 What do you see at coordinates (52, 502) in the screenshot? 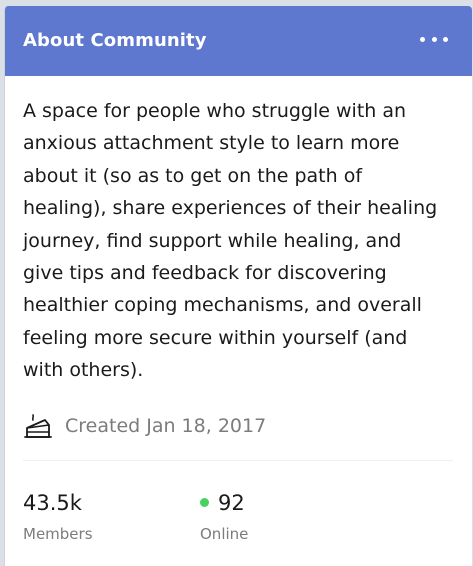
I see `members-count: 43.5k` at bounding box center [52, 502].